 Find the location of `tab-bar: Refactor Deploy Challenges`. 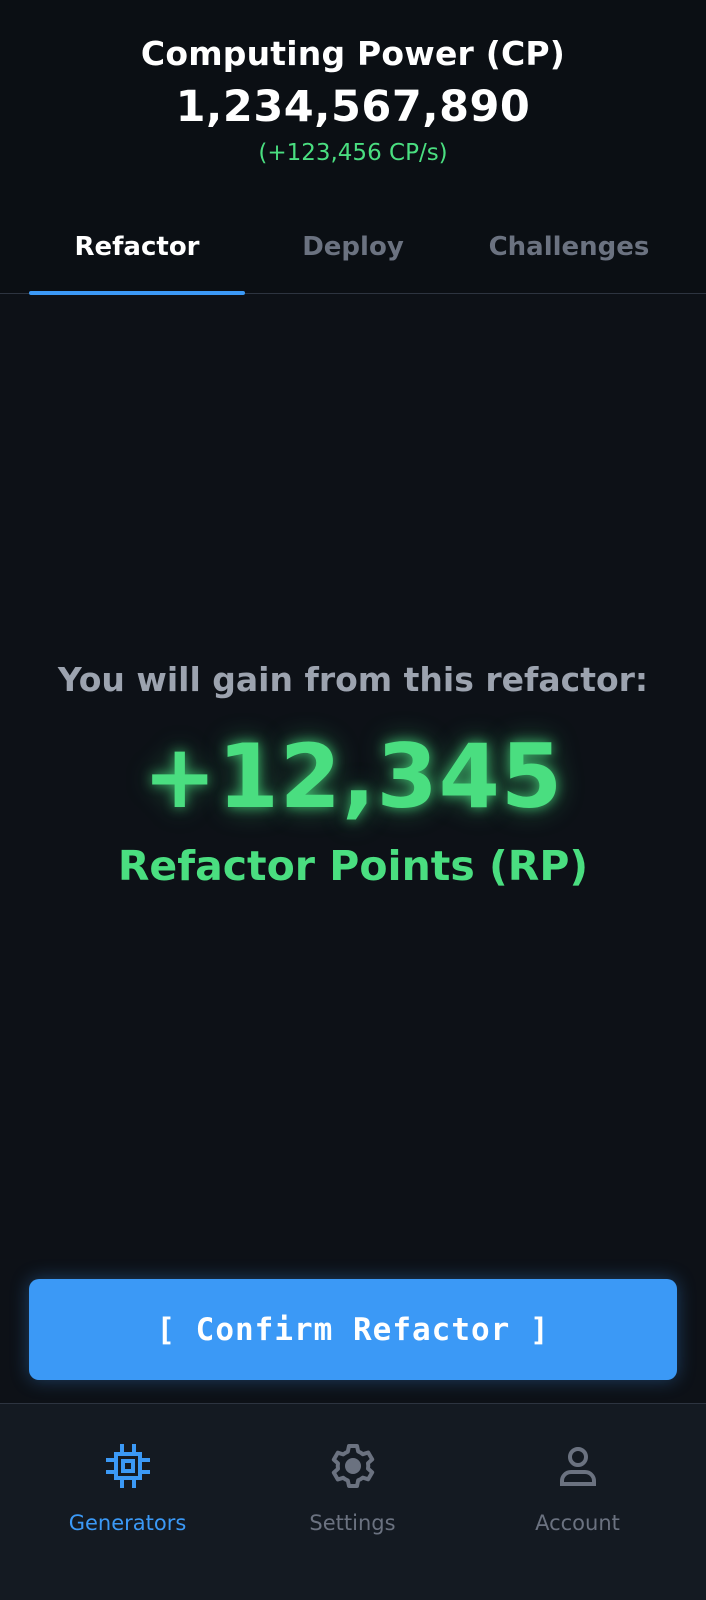

tab-bar: Refactor Deploy Challenges is located at coordinates (353, 247).